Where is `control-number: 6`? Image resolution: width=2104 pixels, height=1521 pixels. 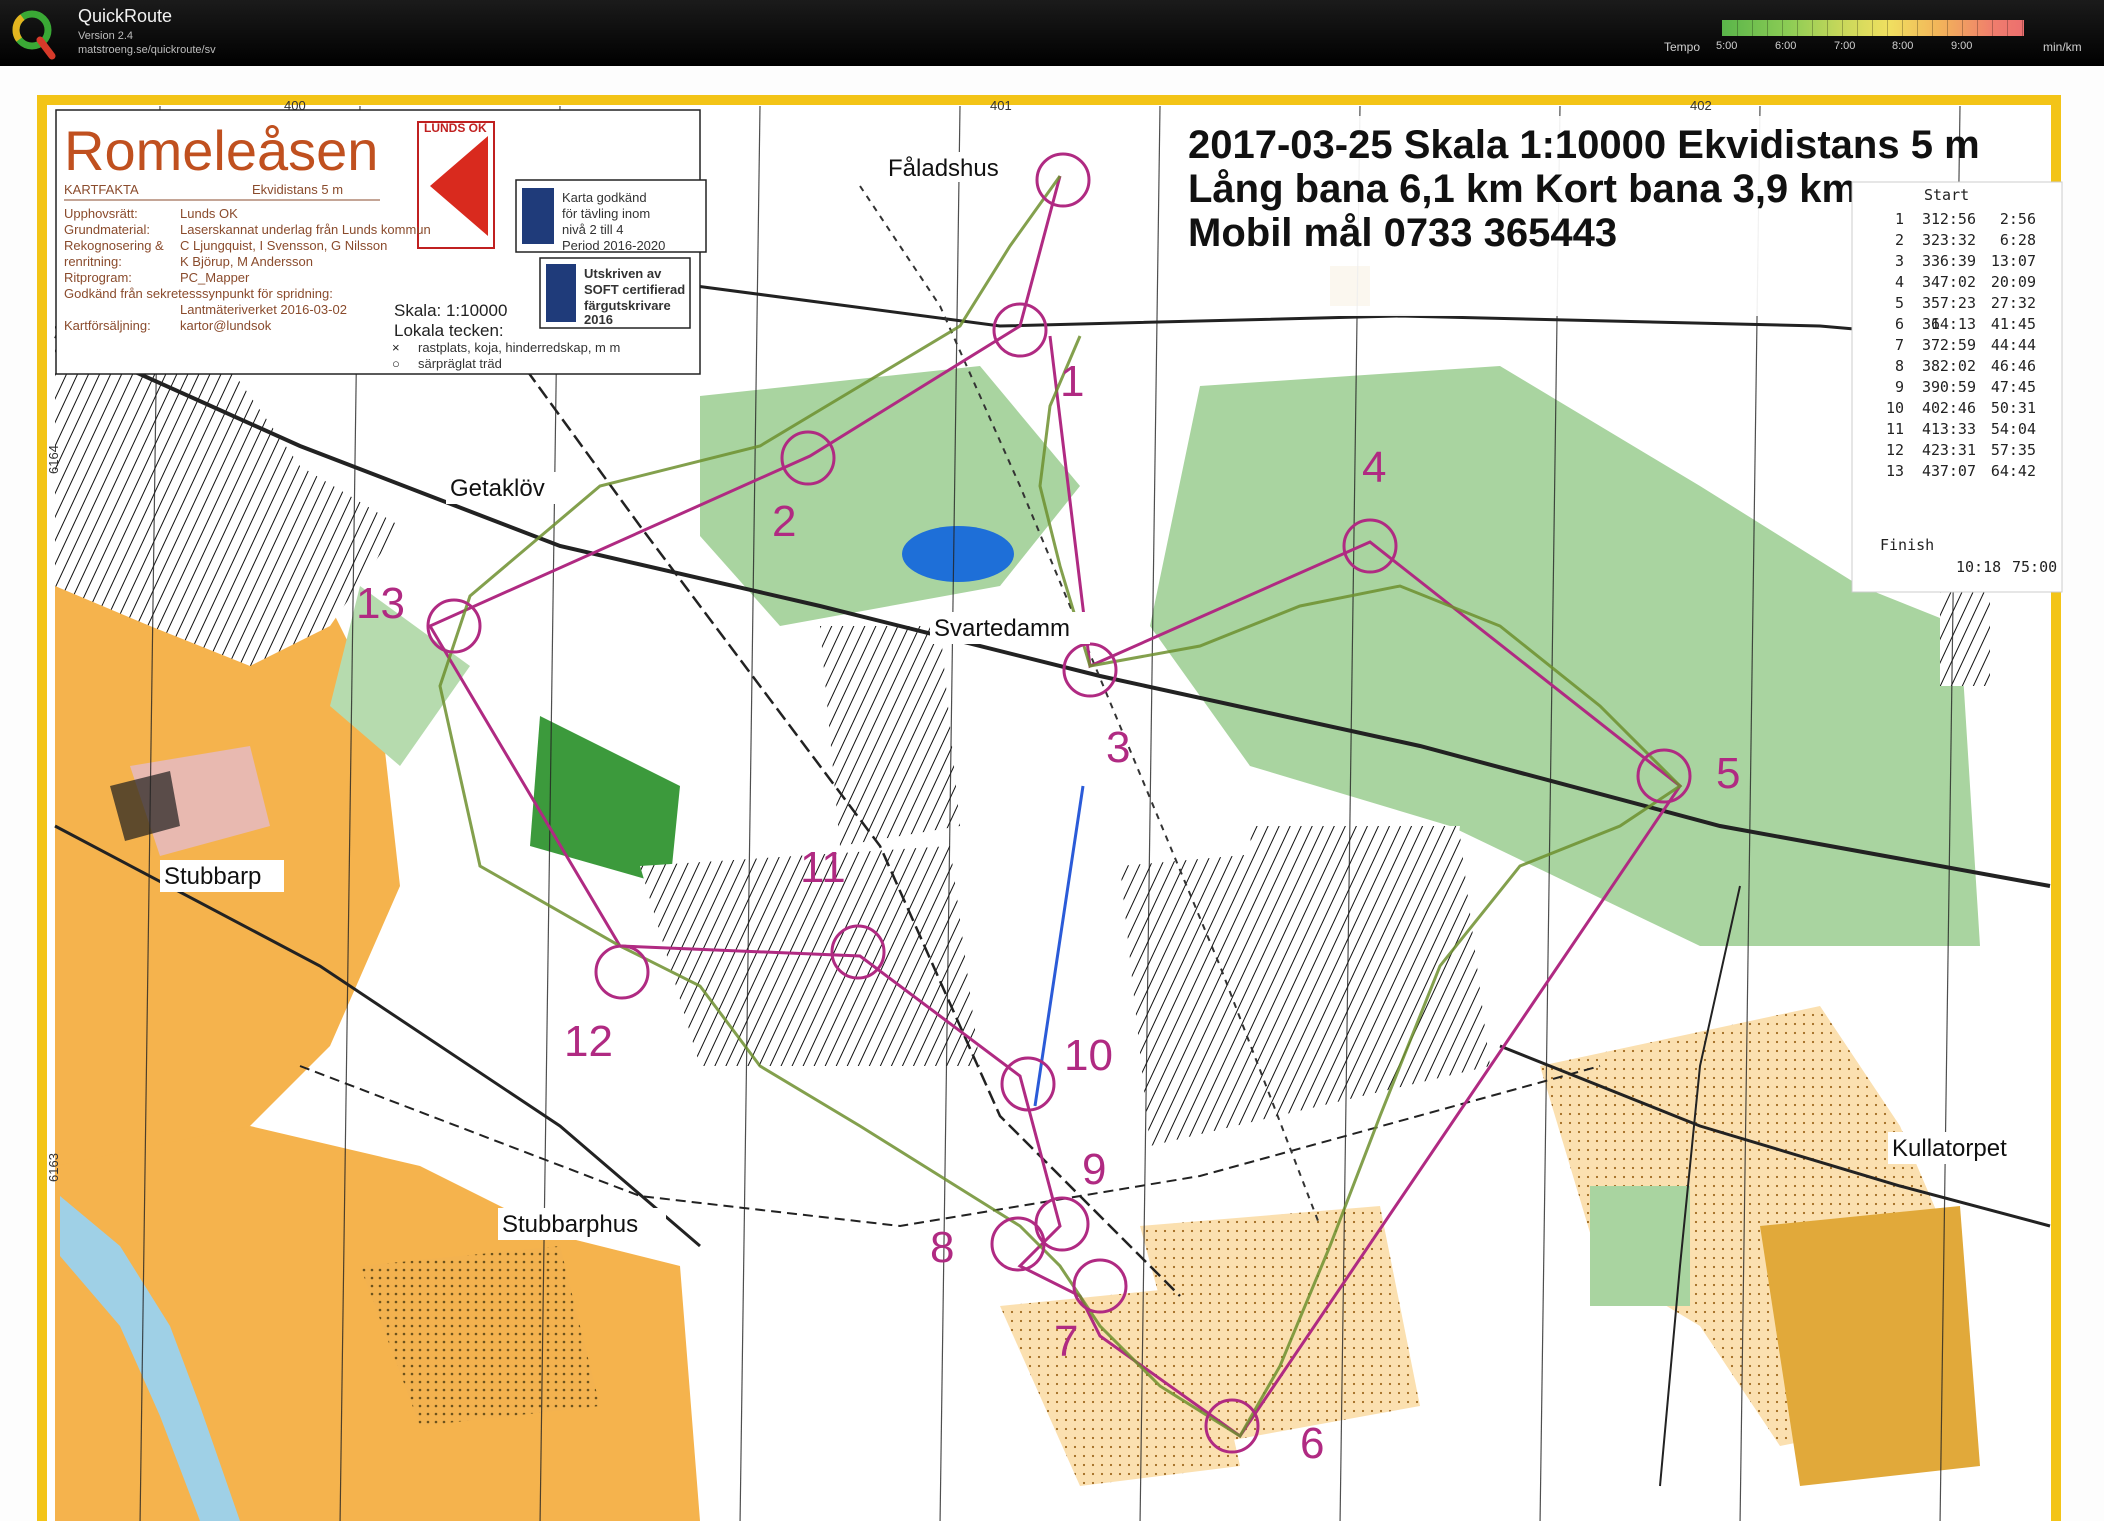
control-number: 6 is located at coordinates (1312, 1443).